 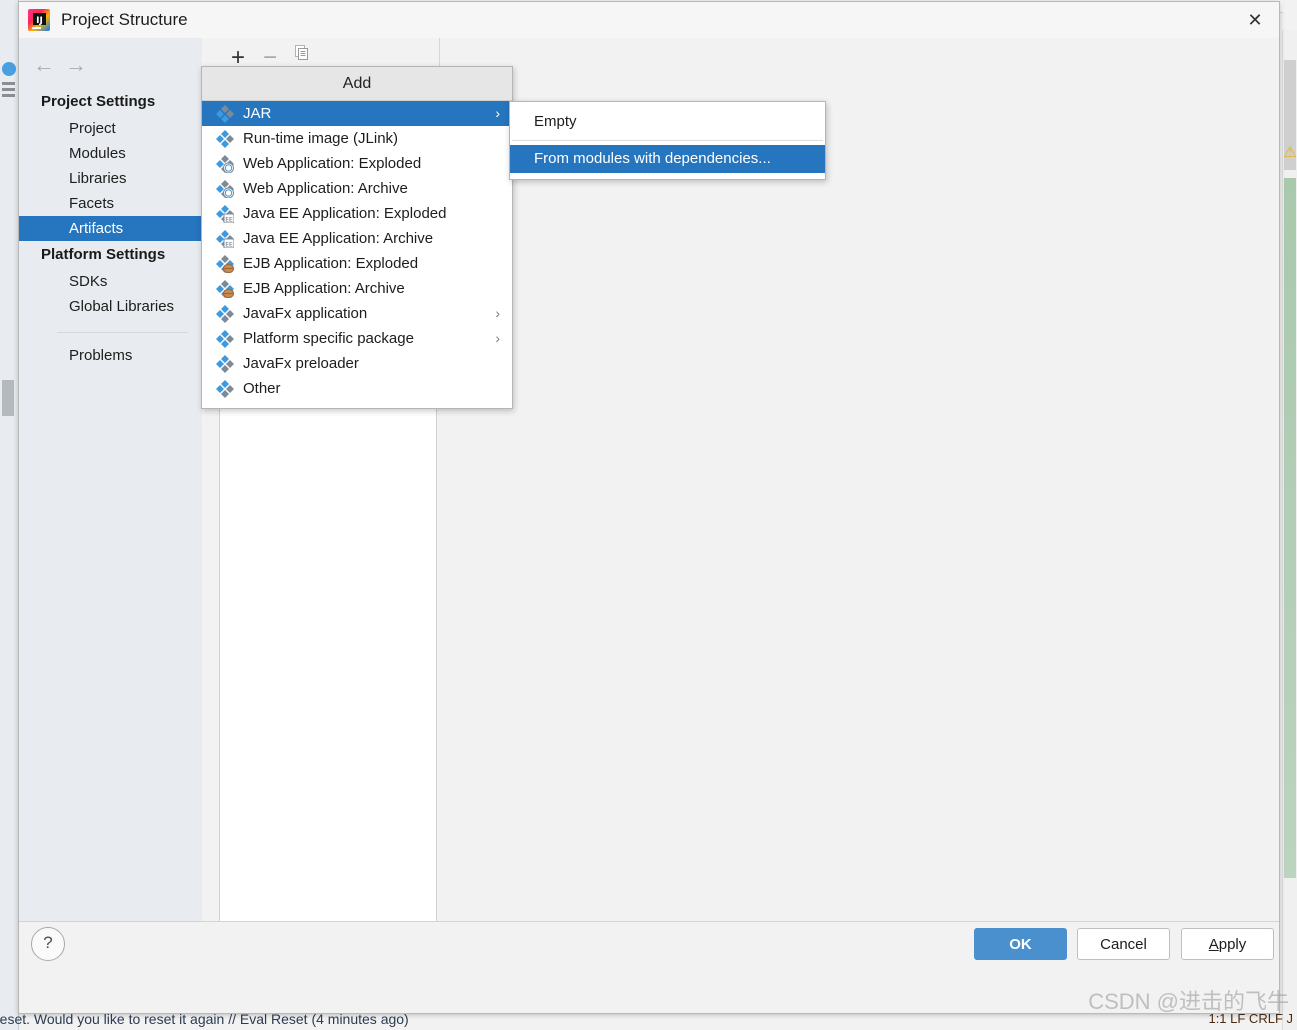 What do you see at coordinates (98, 101) in the screenshot?
I see `sidebar-group-project-settings: Project Settings` at bounding box center [98, 101].